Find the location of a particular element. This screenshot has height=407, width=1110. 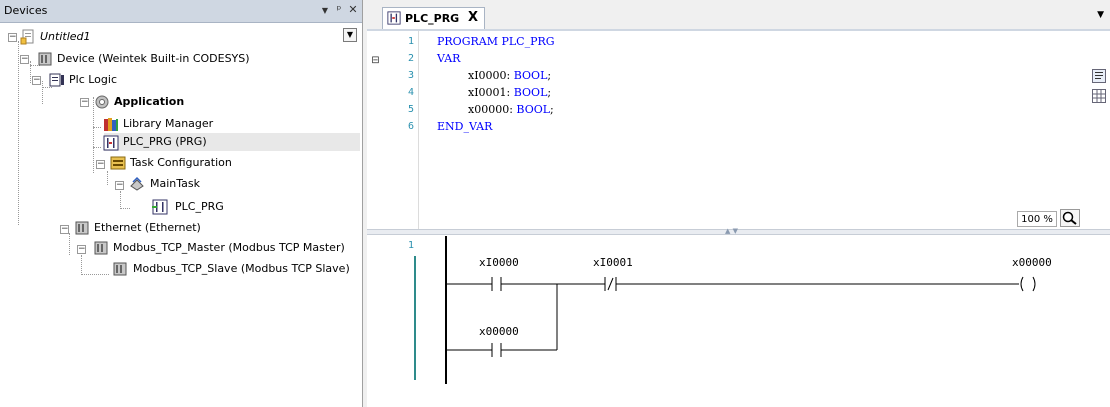

pin-icon: ᵖ is located at coordinates (339, 9).